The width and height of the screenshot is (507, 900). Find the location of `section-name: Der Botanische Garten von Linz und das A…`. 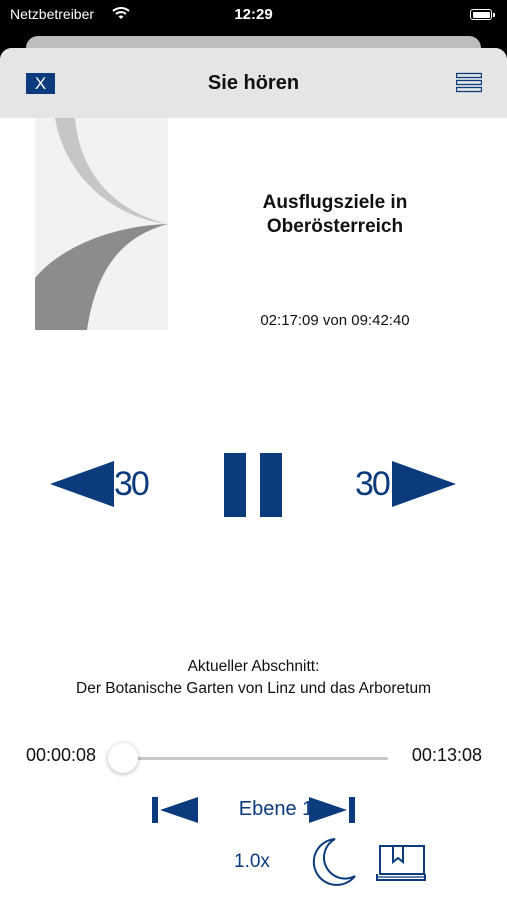

section-name: Der Botanische Garten von Linz und das A… is located at coordinates (253, 688).